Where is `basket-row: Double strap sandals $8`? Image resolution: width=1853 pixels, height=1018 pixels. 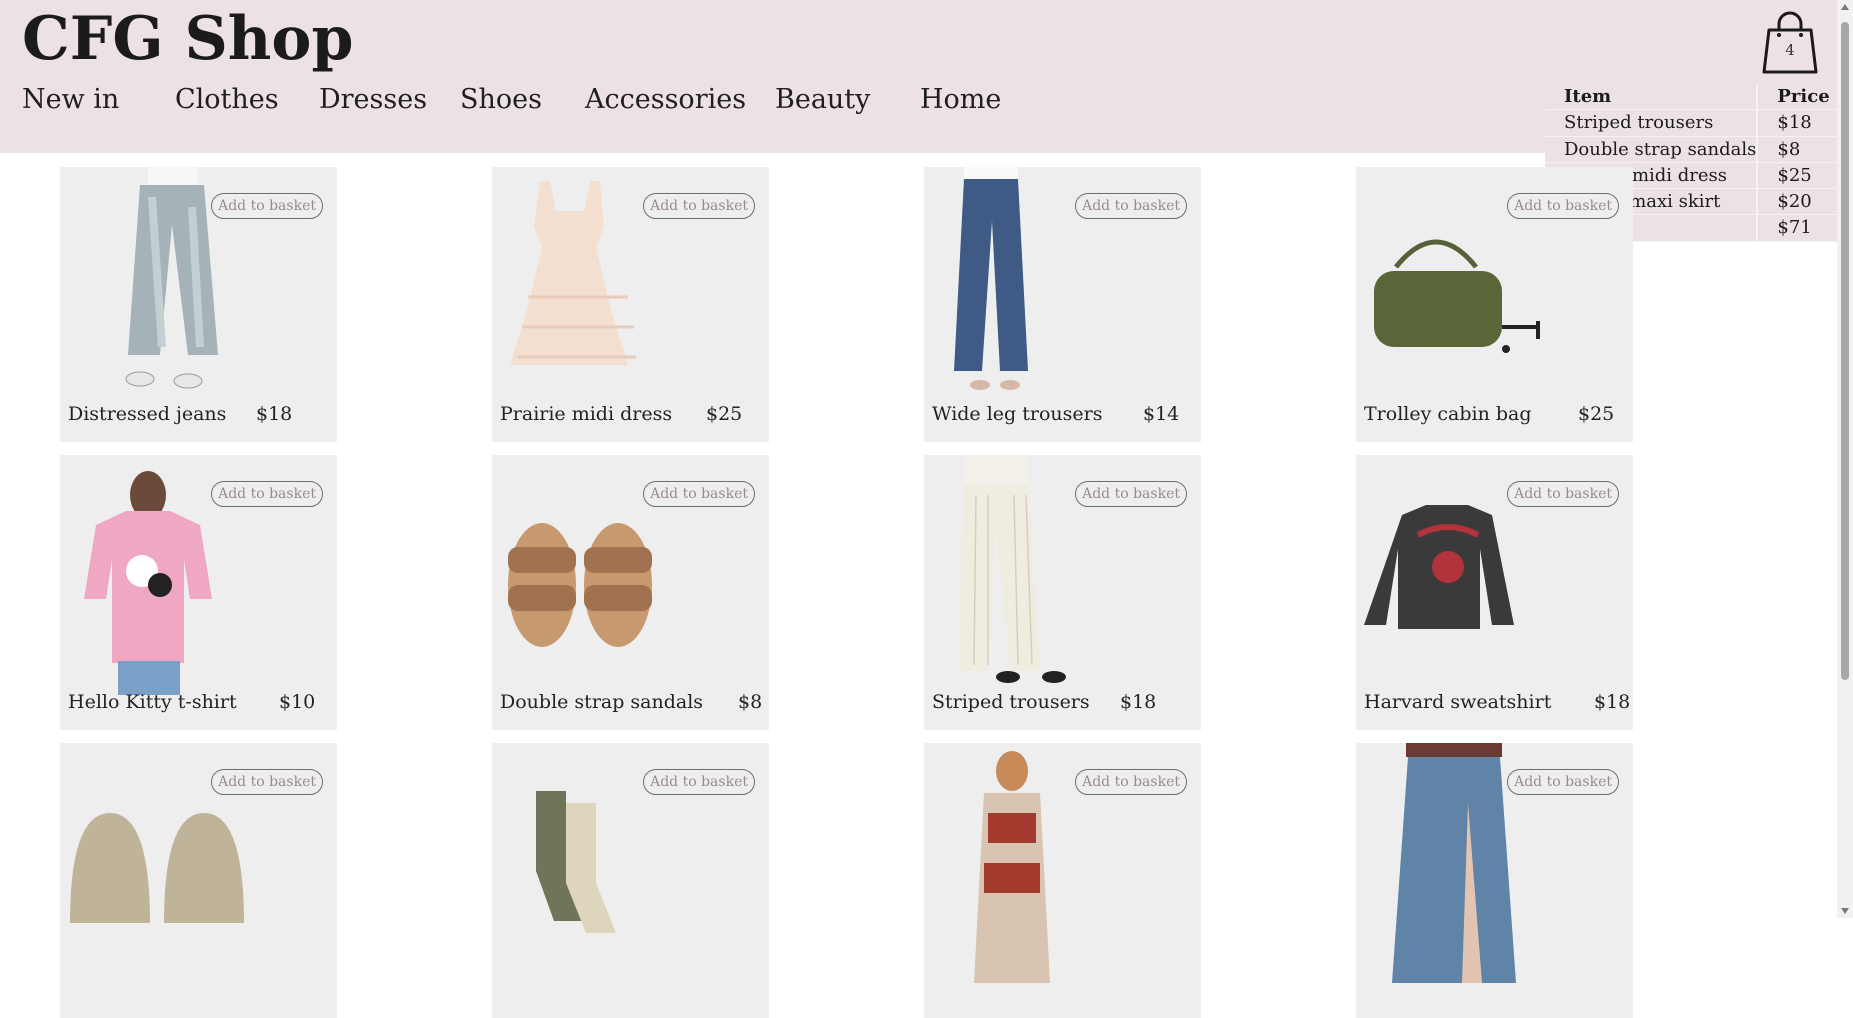 basket-row: Double strap sandals $8 is located at coordinates (1691, 149).